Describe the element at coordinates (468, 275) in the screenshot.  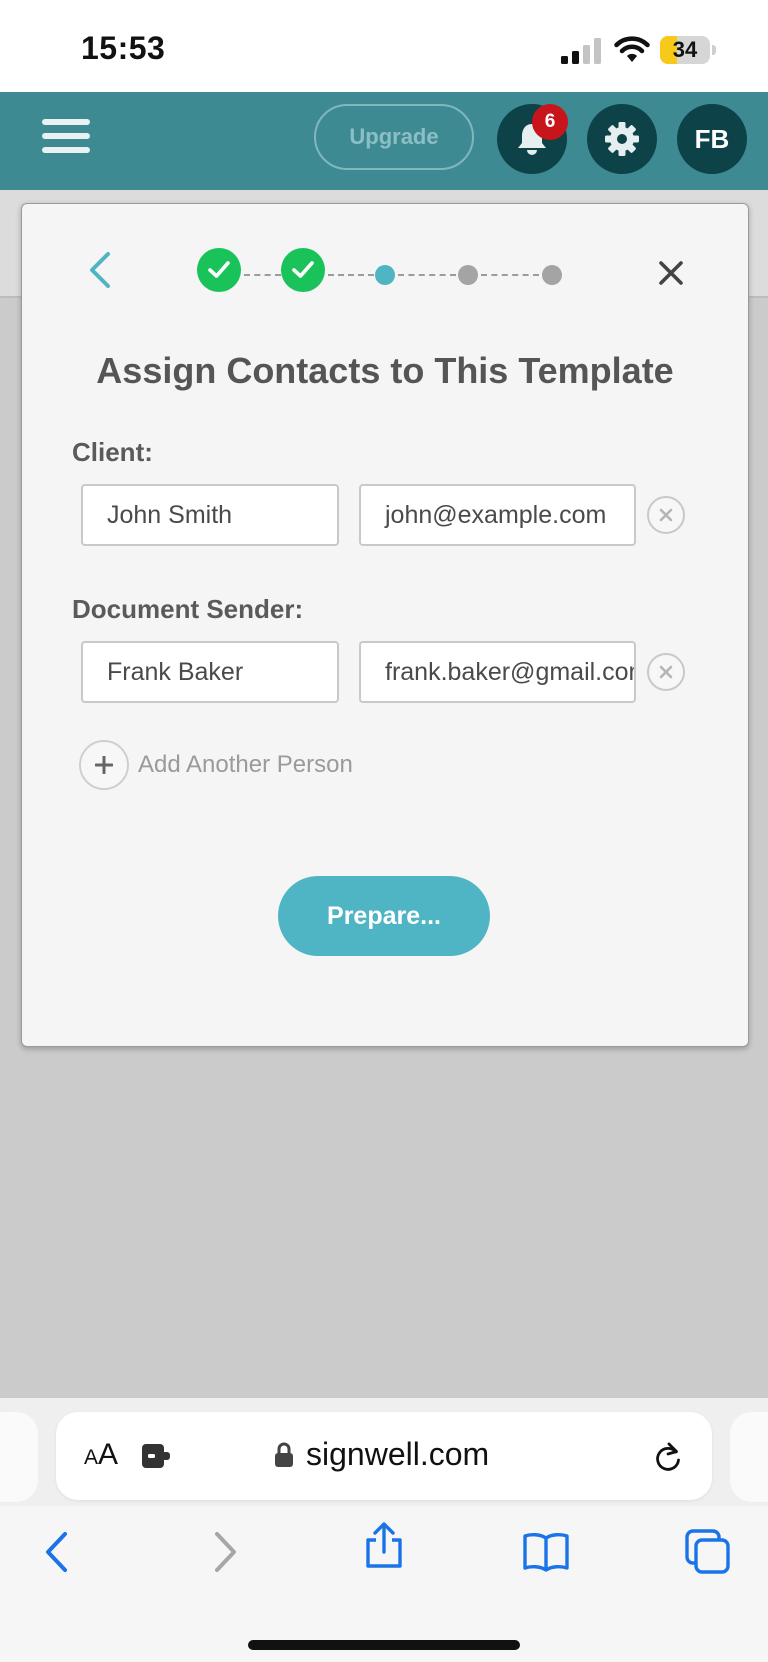
I see `step-4-dot` at that location.